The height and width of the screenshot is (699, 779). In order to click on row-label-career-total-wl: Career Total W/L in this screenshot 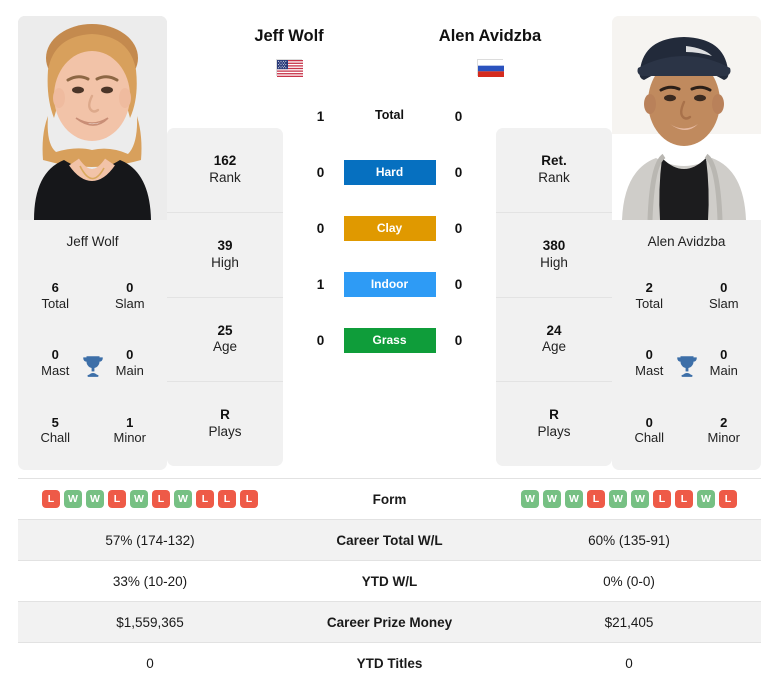, I will do `click(389, 540)`.